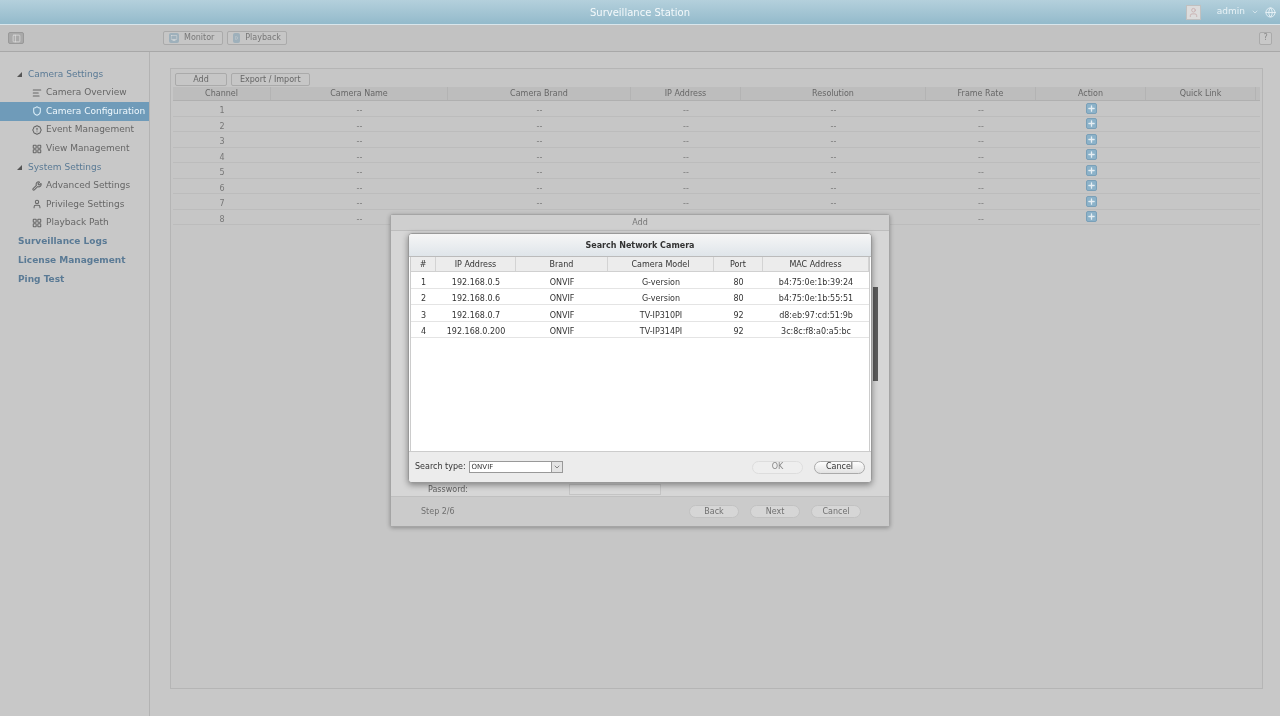 This screenshot has height=716, width=1280. What do you see at coordinates (816, 332) in the screenshot?
I see `table-cell: 3c:8c:f8:a0:a5:bc` at bounding box center [816, 332].